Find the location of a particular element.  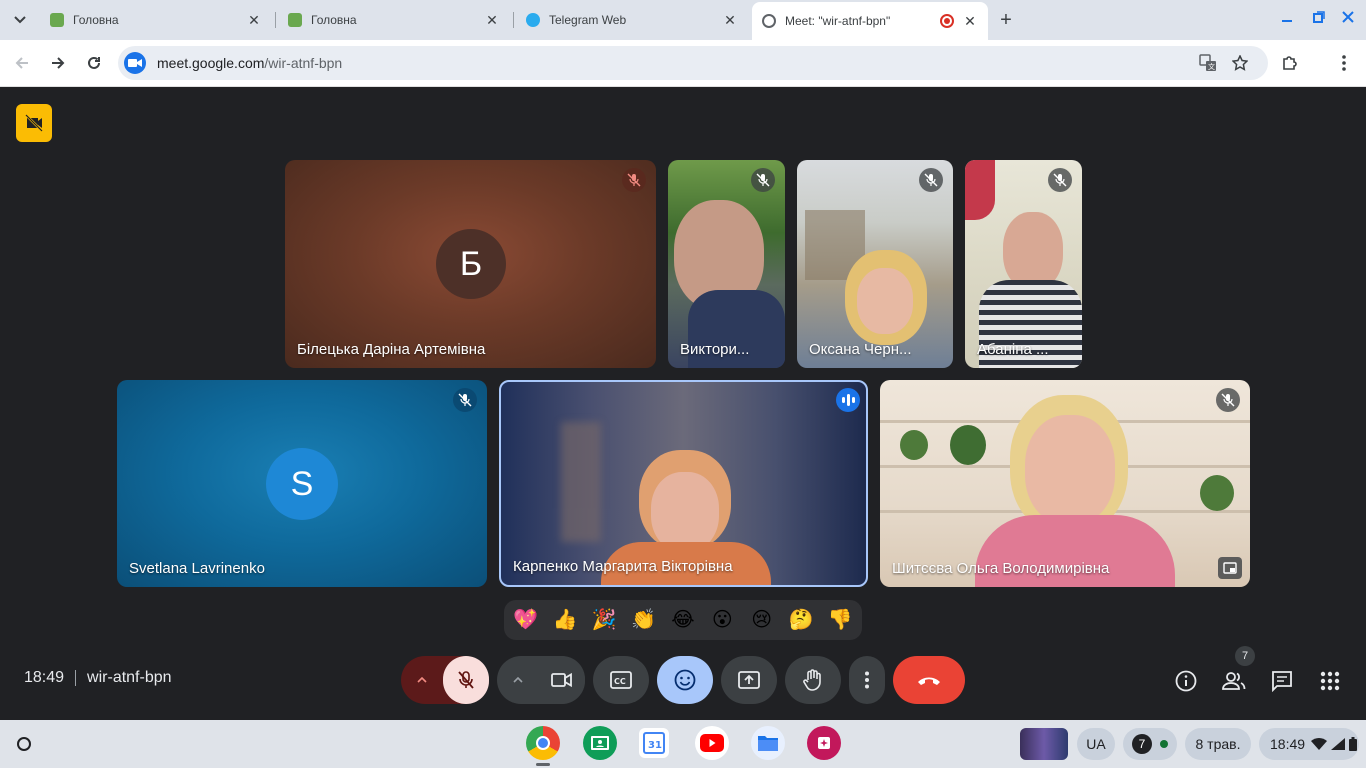

bookmark-button is located at coordinates (1240, 63).